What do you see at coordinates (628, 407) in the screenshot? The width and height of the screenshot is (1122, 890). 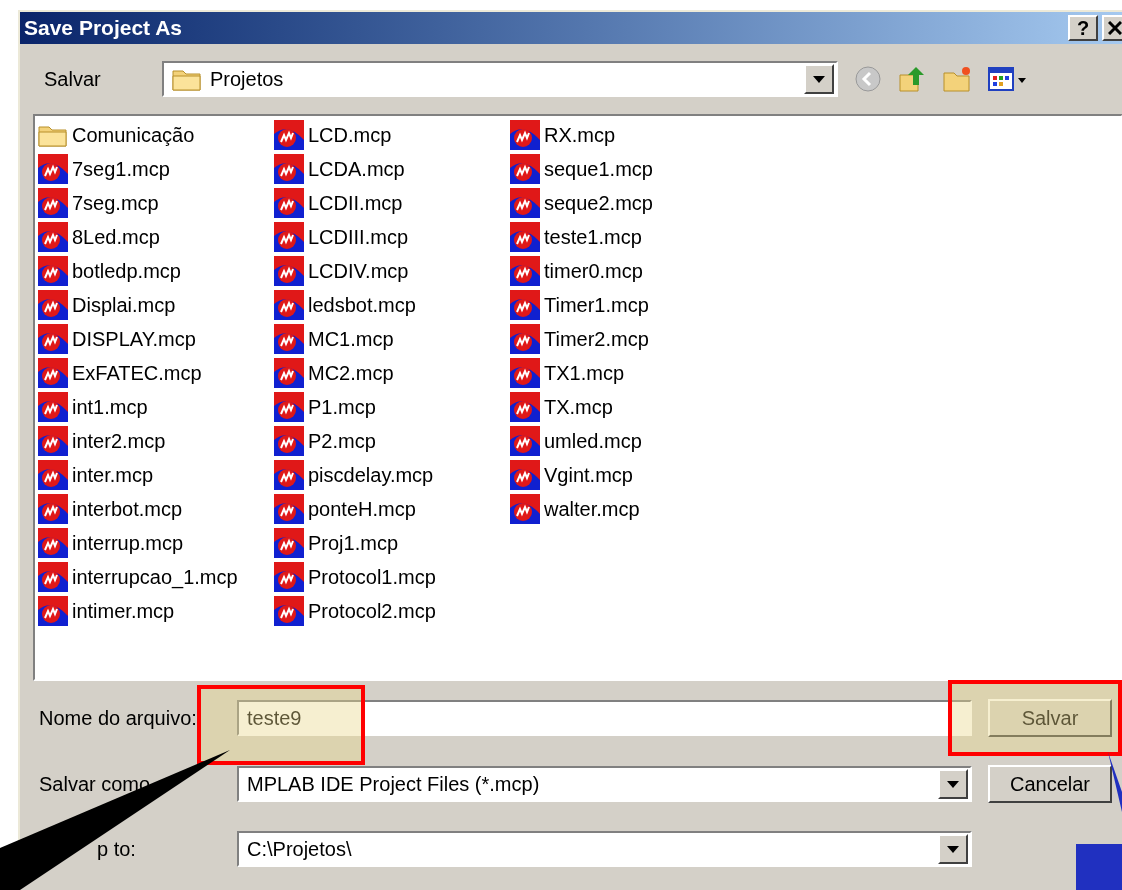 I see `file-item: TX.mcp` at bounding box center [628, 407].